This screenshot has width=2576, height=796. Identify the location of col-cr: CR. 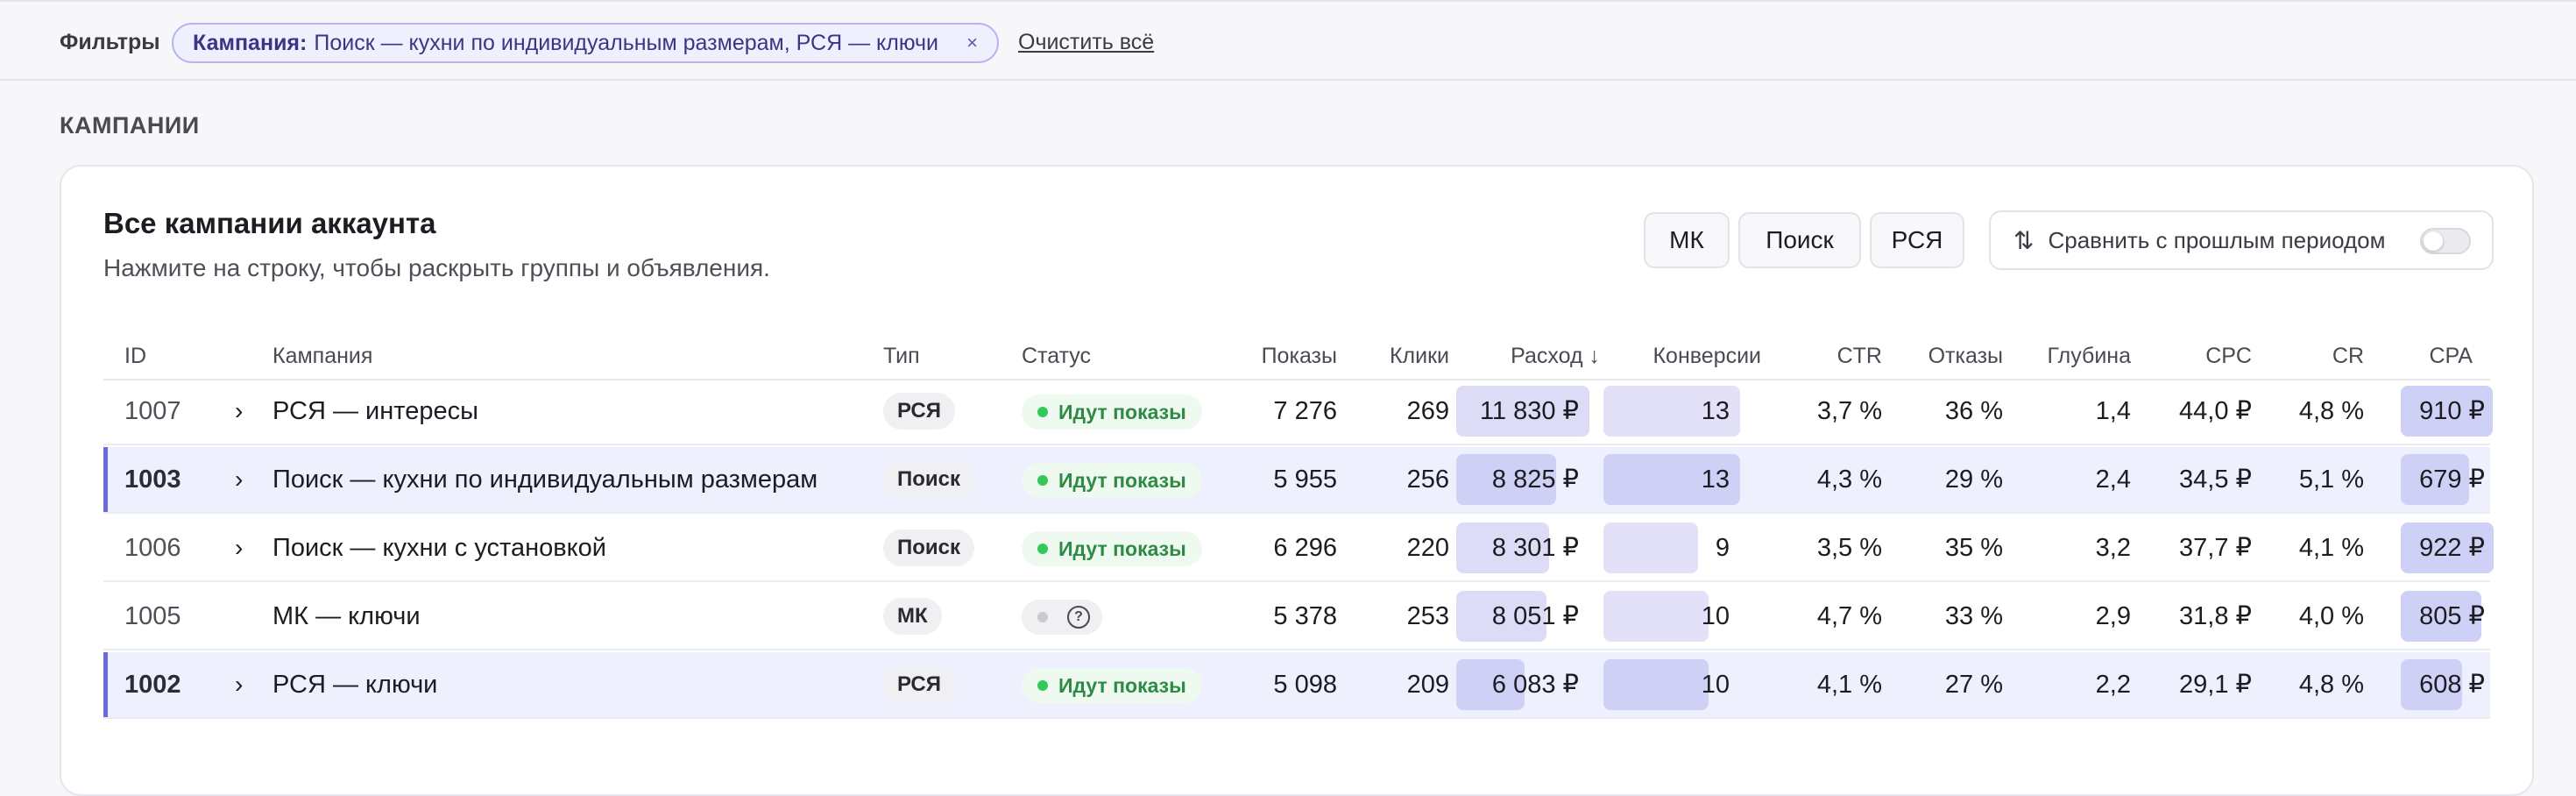
(2348, 356).